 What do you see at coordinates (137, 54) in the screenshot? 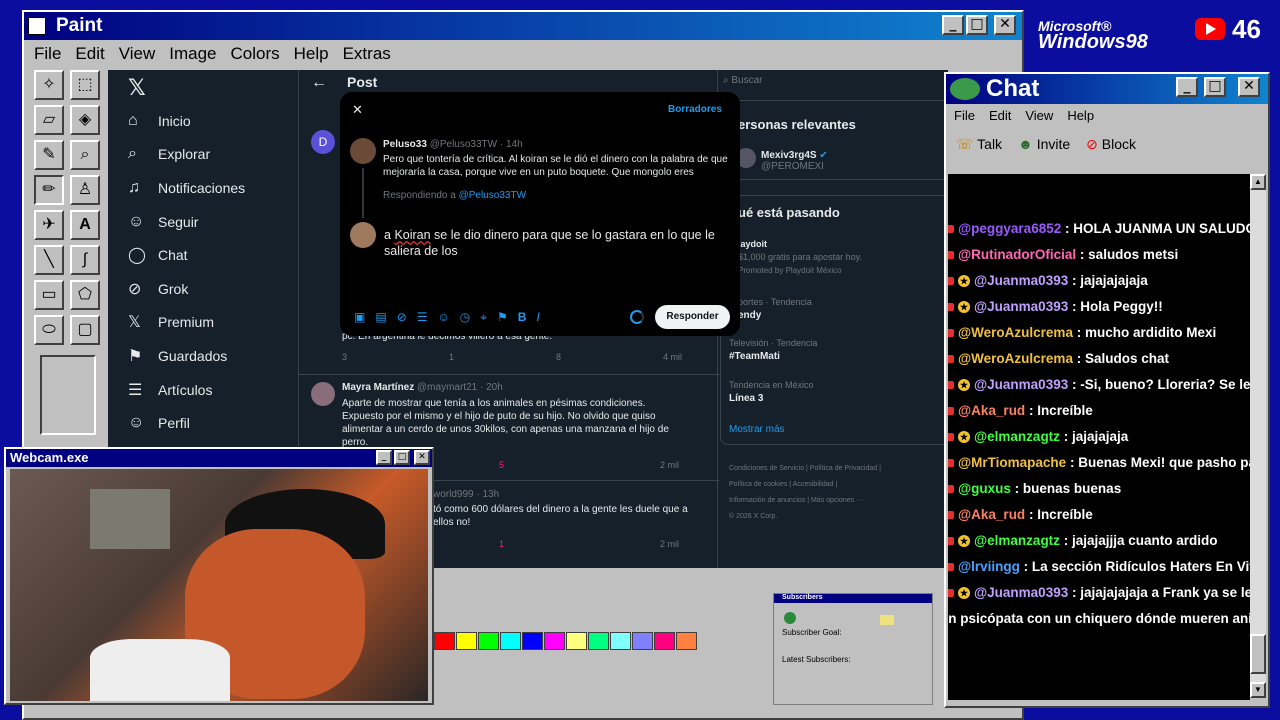
I see `menu-view: View` at bounding box center [137, 54].